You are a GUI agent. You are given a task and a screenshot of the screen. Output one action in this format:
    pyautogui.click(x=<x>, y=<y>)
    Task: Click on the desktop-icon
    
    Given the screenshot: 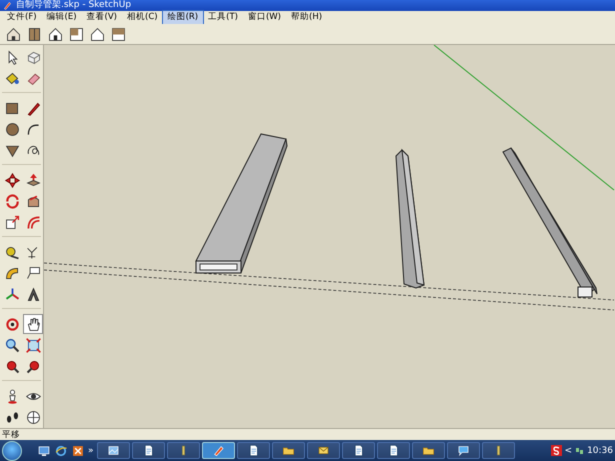 What is the action you would take?
    pyautogui.click(x=44, y=451)
    